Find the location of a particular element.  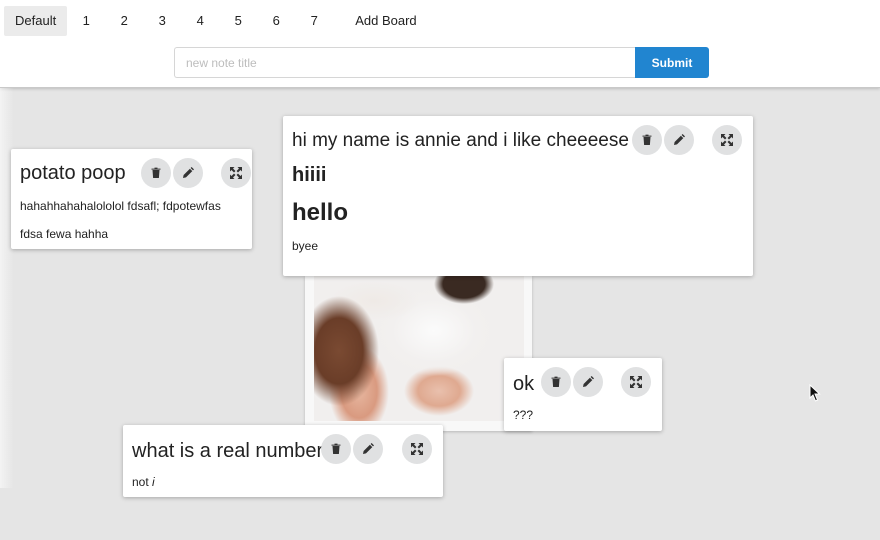

note-body: ??? is located at coordinates (523, 415).